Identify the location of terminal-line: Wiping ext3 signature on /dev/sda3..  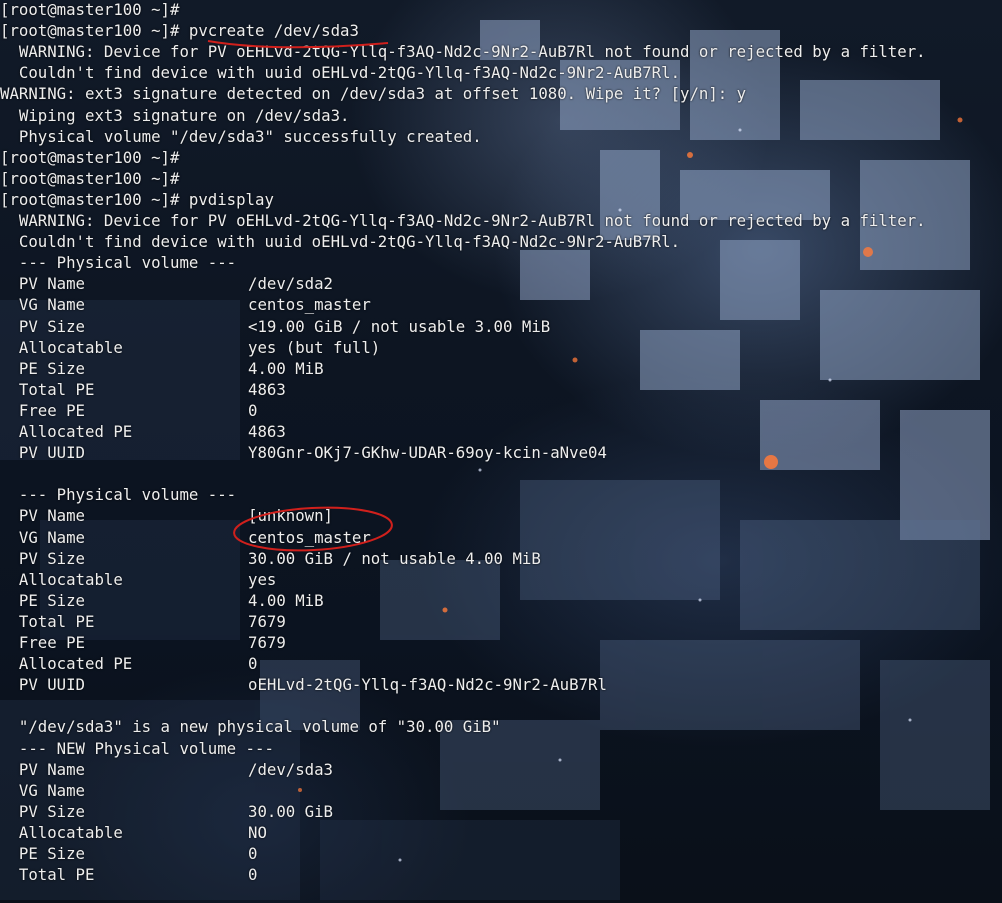
(175, 115).